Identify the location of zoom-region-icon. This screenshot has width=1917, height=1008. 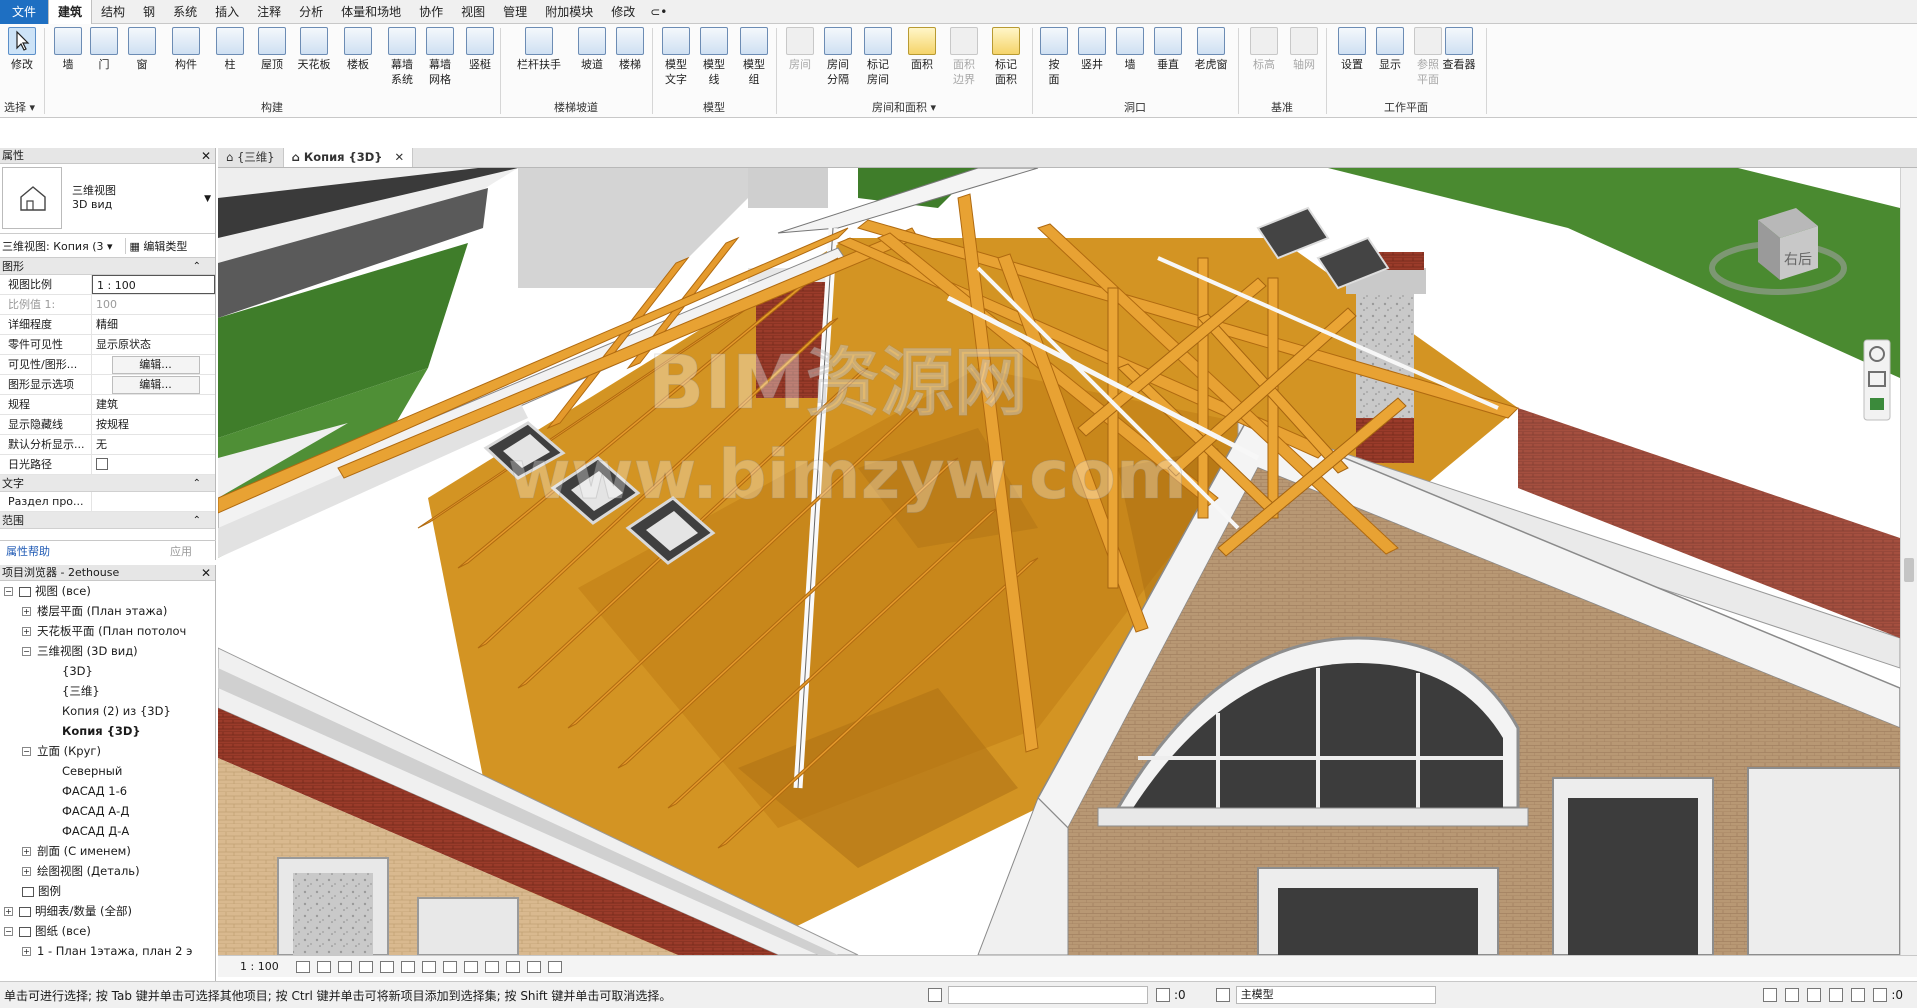
(1877, 404).